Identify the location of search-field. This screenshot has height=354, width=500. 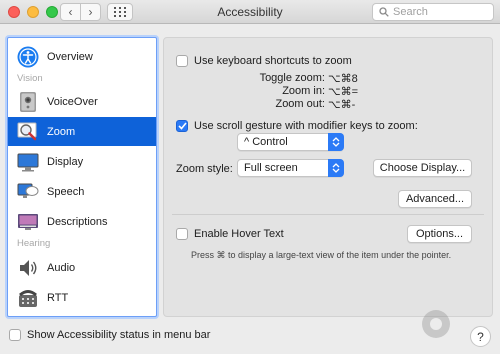
(433, 12).